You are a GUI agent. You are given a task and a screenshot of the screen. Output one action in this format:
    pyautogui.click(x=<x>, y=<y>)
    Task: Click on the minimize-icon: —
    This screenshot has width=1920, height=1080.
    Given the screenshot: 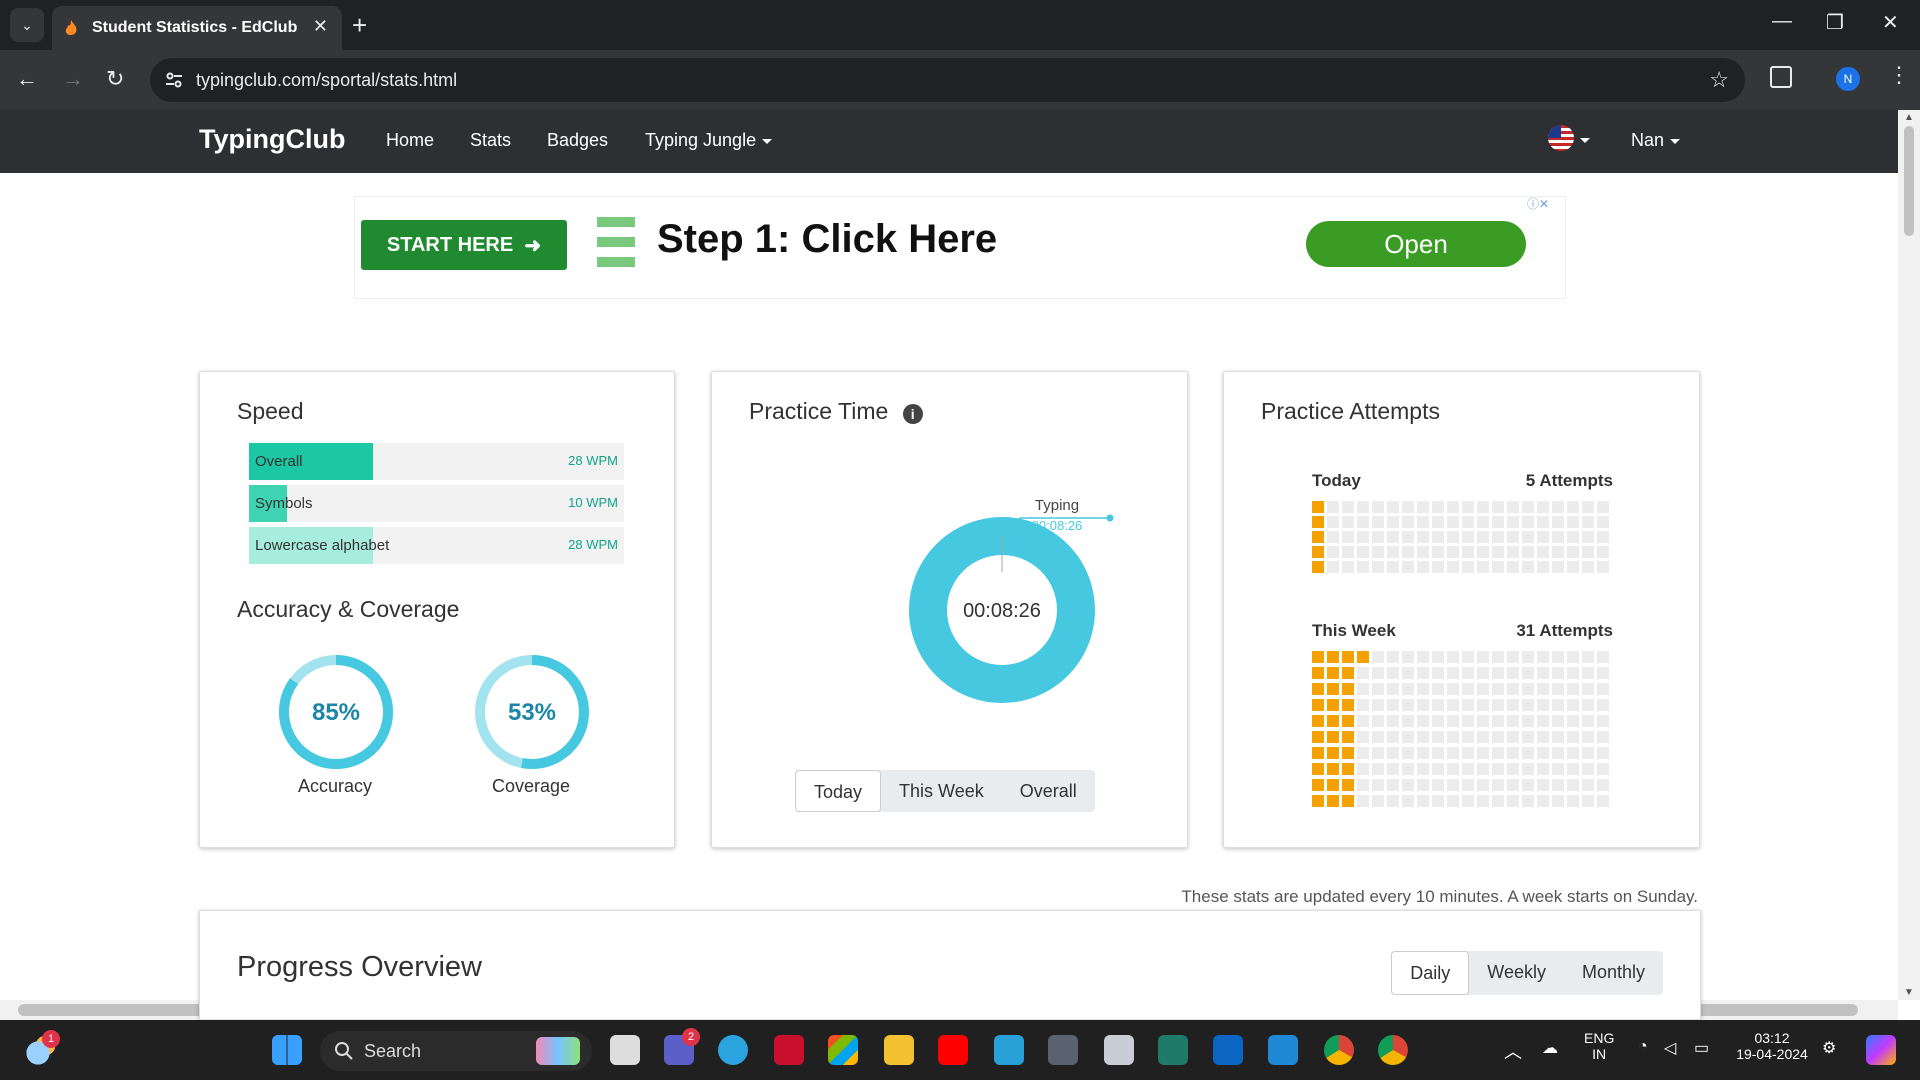 What is the action you would take?
    pyautogui.click(x=1782, y=21)
    